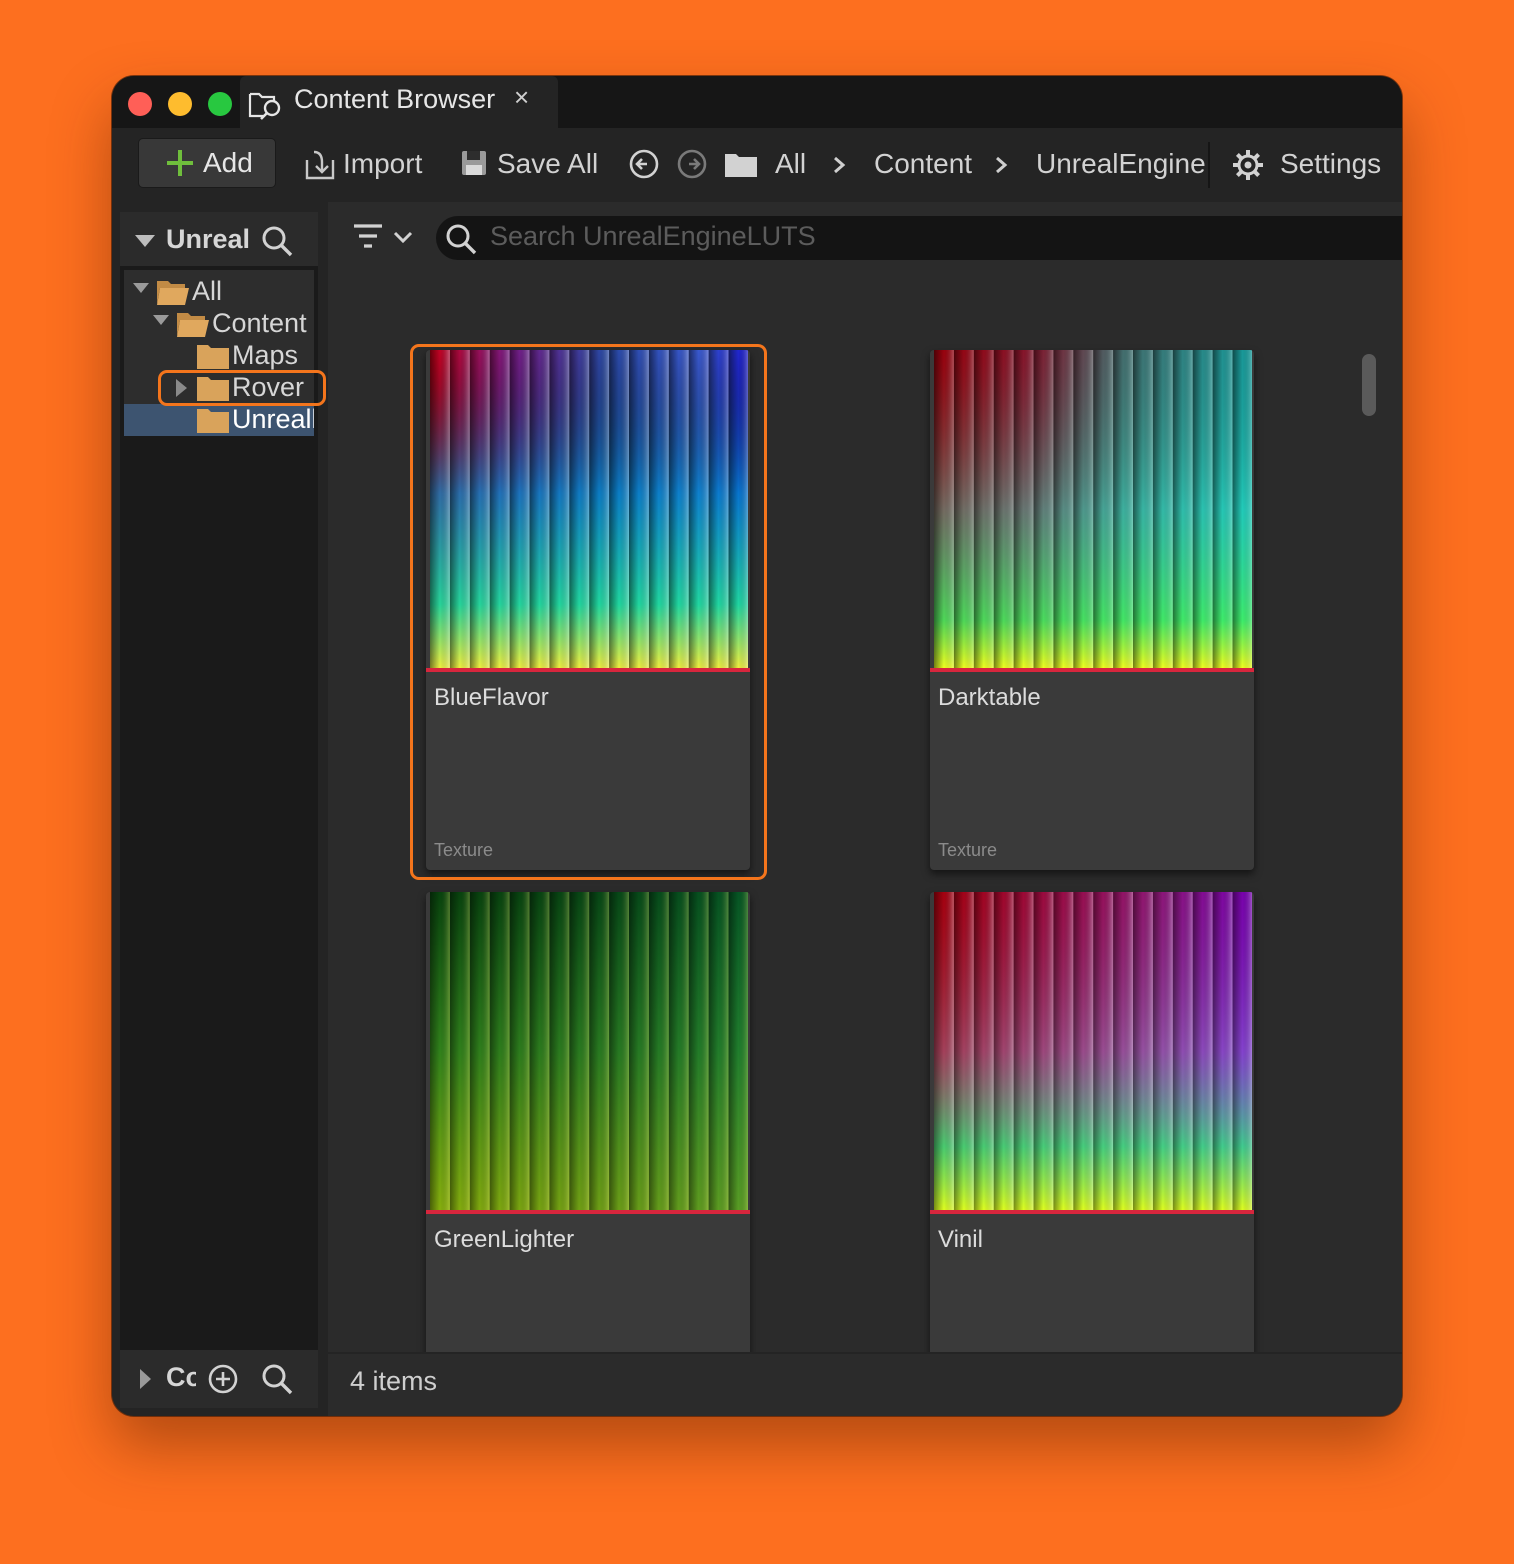 The image size is (1514, 1564). What do you see at coordinates (242, 388) in the screenshot?
I see `rover-highlight-outline` at bounding box center [242, 388].